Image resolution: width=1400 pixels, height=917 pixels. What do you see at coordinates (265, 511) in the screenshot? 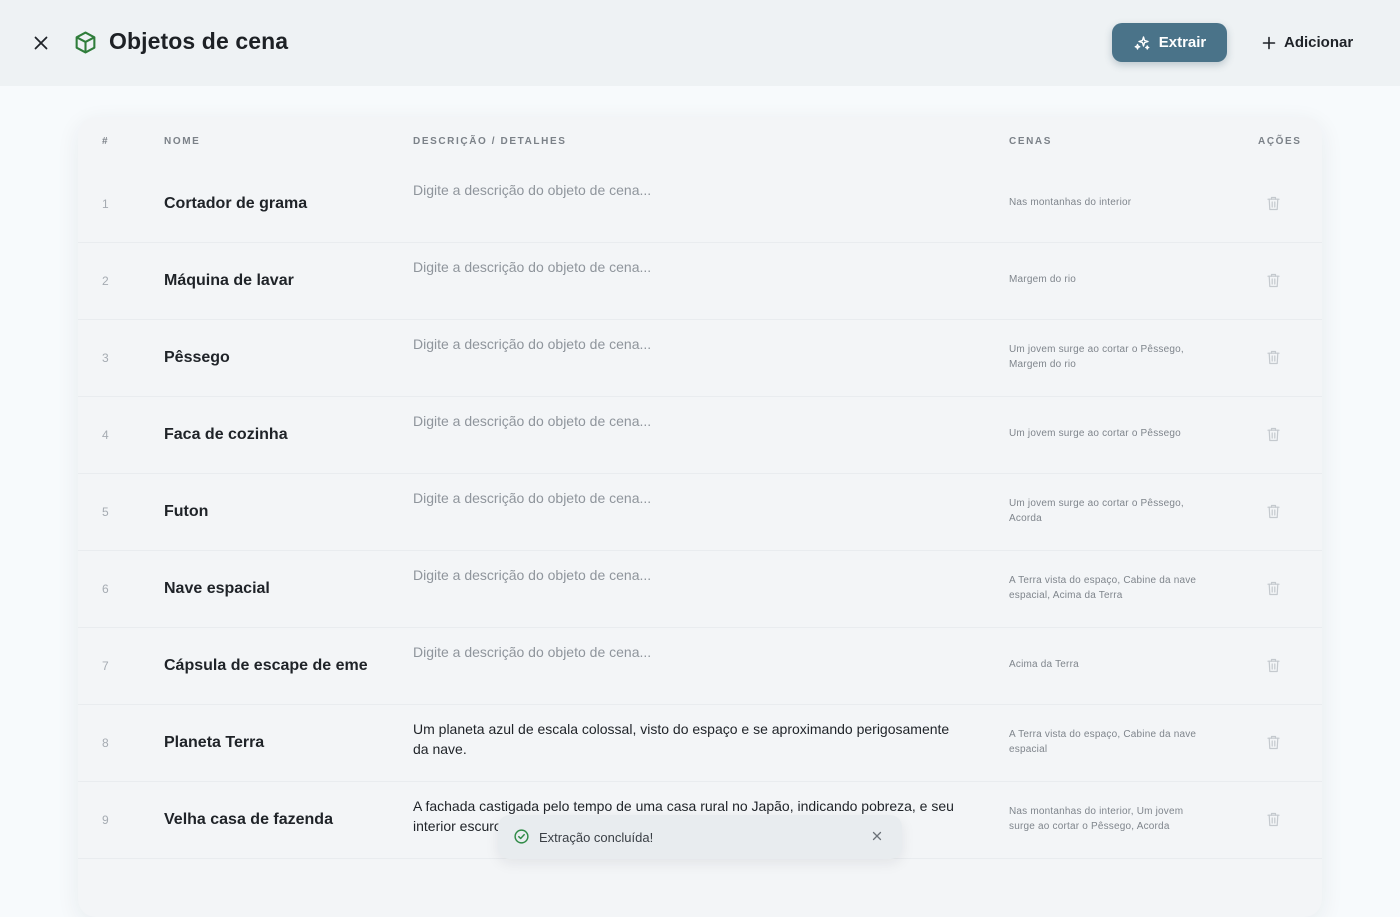
I see `prop-name-field: Futon` at bounding box center [265, 511].